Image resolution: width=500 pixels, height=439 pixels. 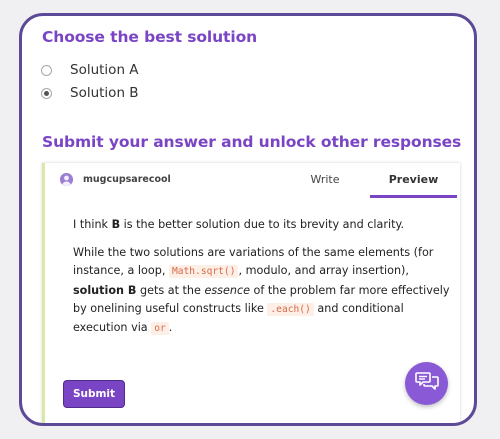 What do you see at coordinates (104, 93) in the screenshot?
I see `option-label: Solution B` at bounding box center [104, 93].